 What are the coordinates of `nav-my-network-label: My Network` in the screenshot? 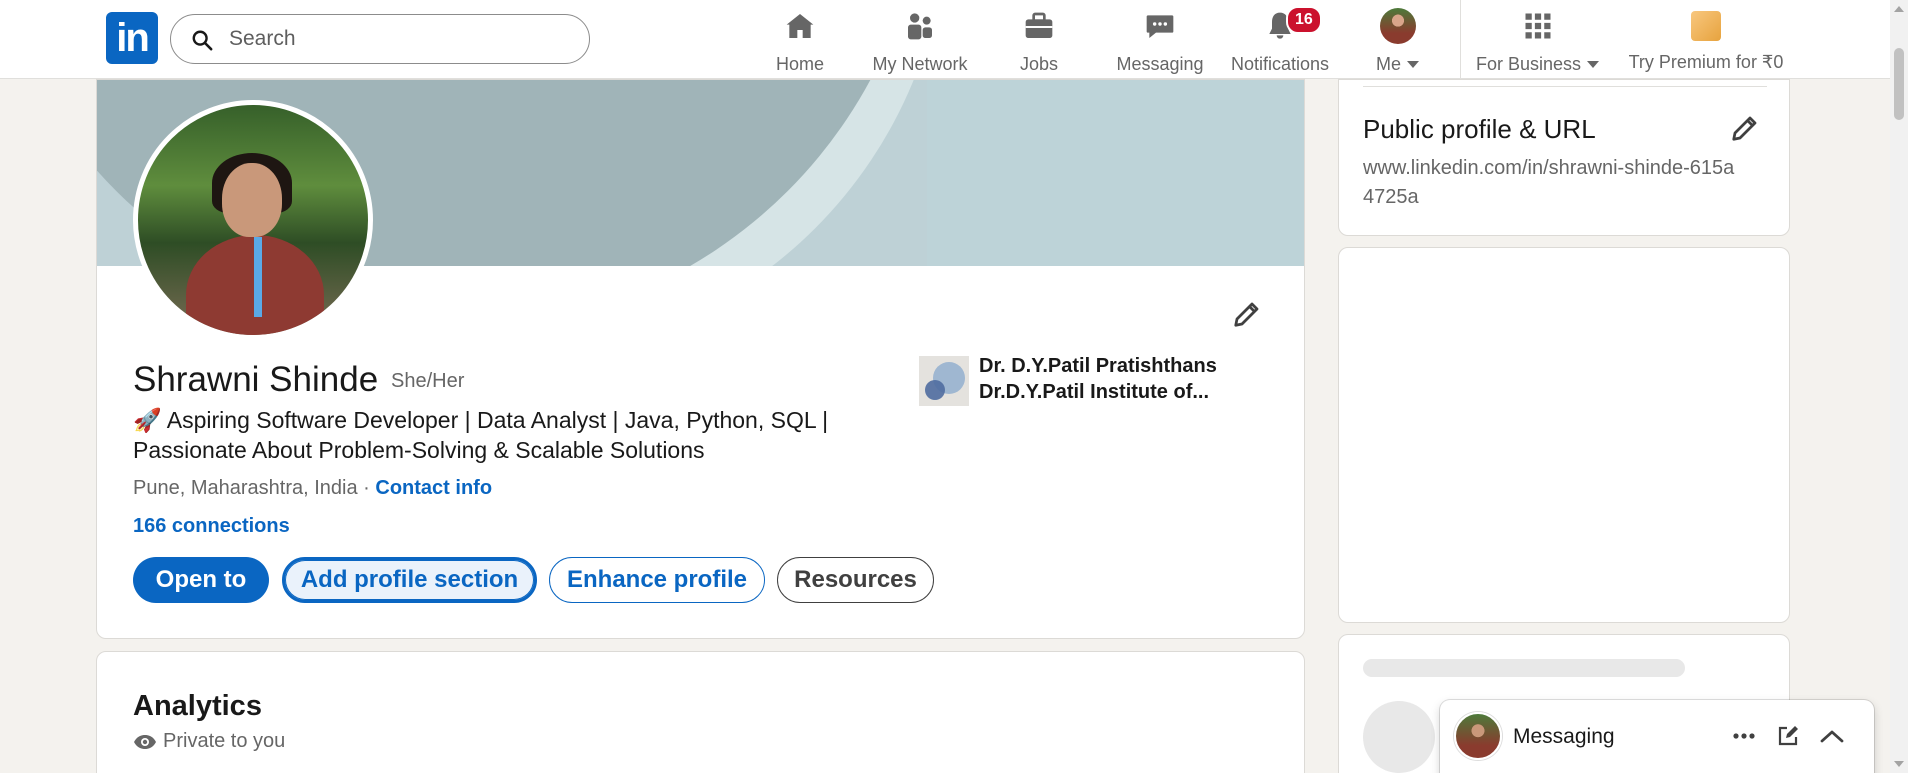 It's located at (920, 64).